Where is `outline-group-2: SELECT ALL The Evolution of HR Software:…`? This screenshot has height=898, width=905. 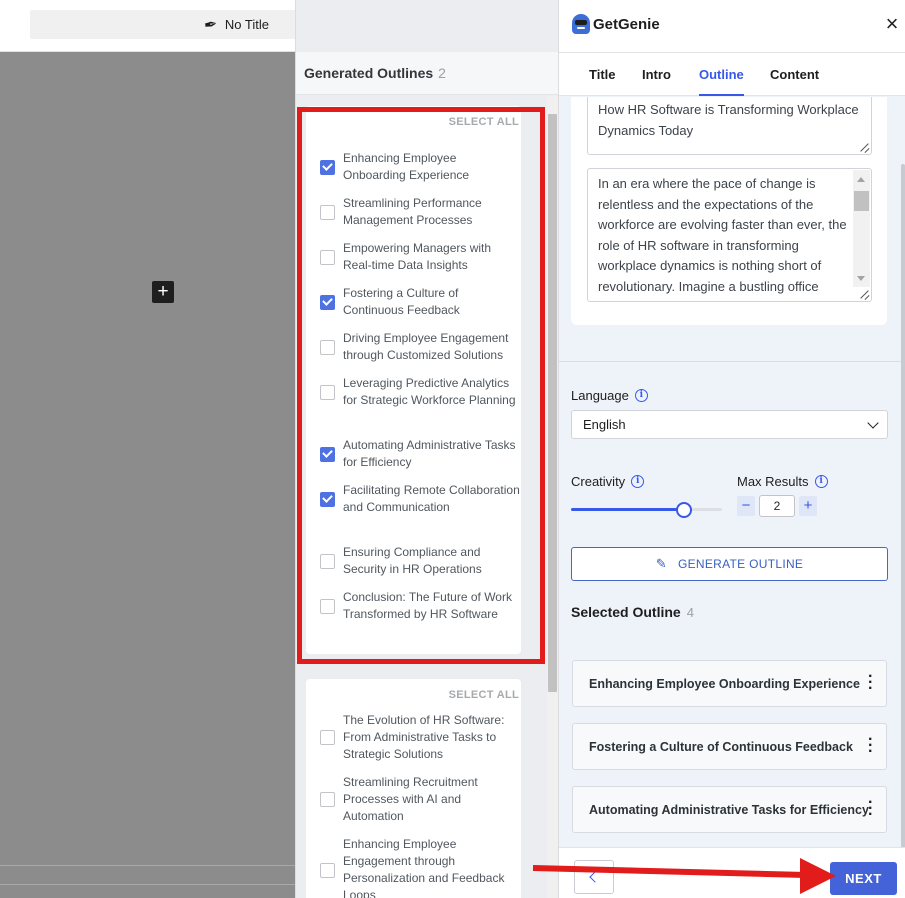 outline-group-2: SELECT ALL The Evolution of HR Software:… is located at coordinates (413, 788).